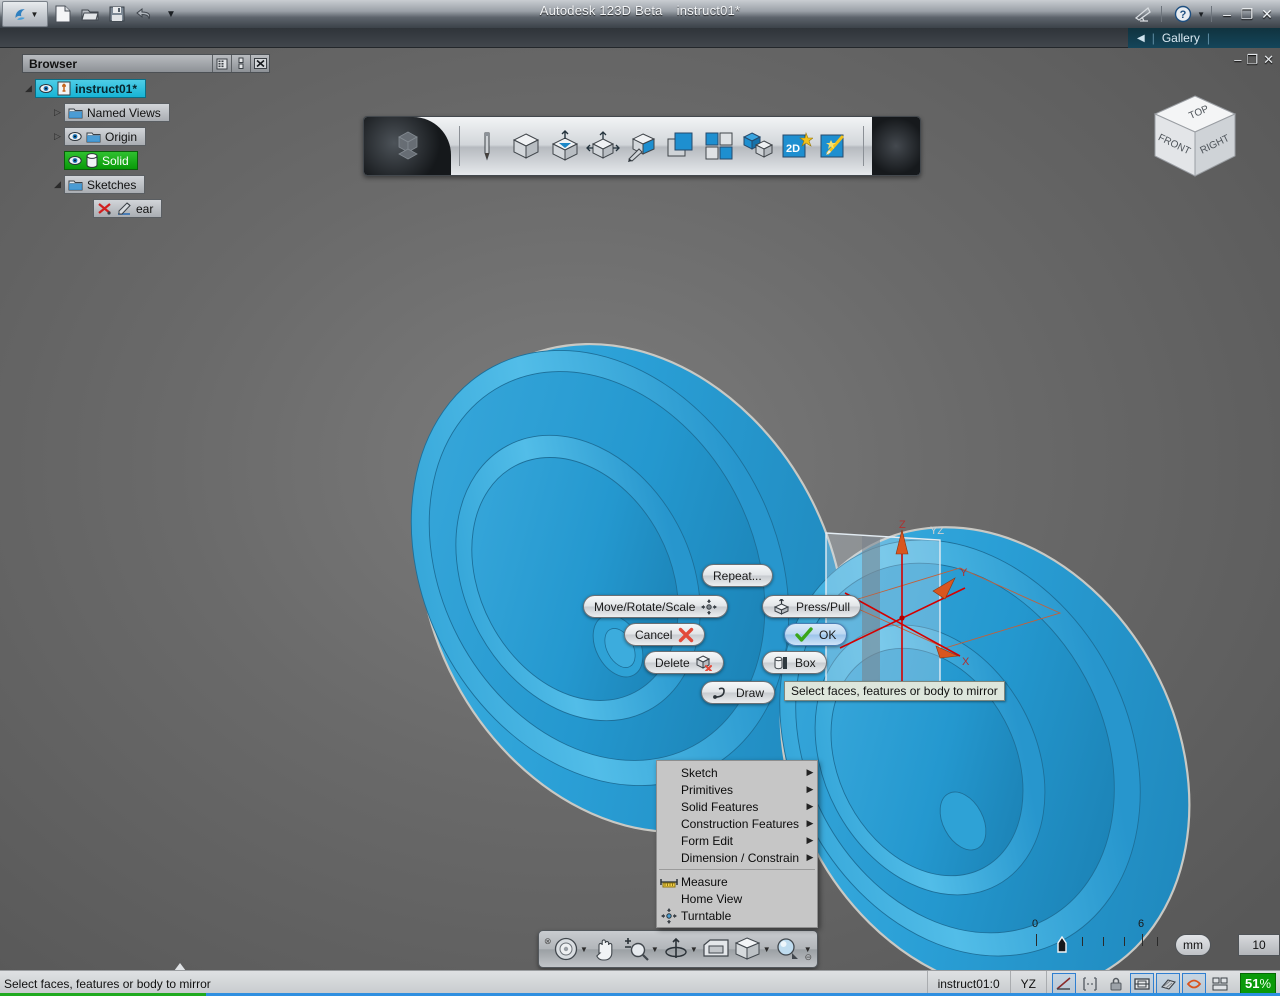 The width and height of the screenshot is (1280, 996). What do you see at coordinates (1204, 38) in the screenshot?
I see `gallery-panel-tab: ◀ | Gallery |` at bounding box center [1204, 38].